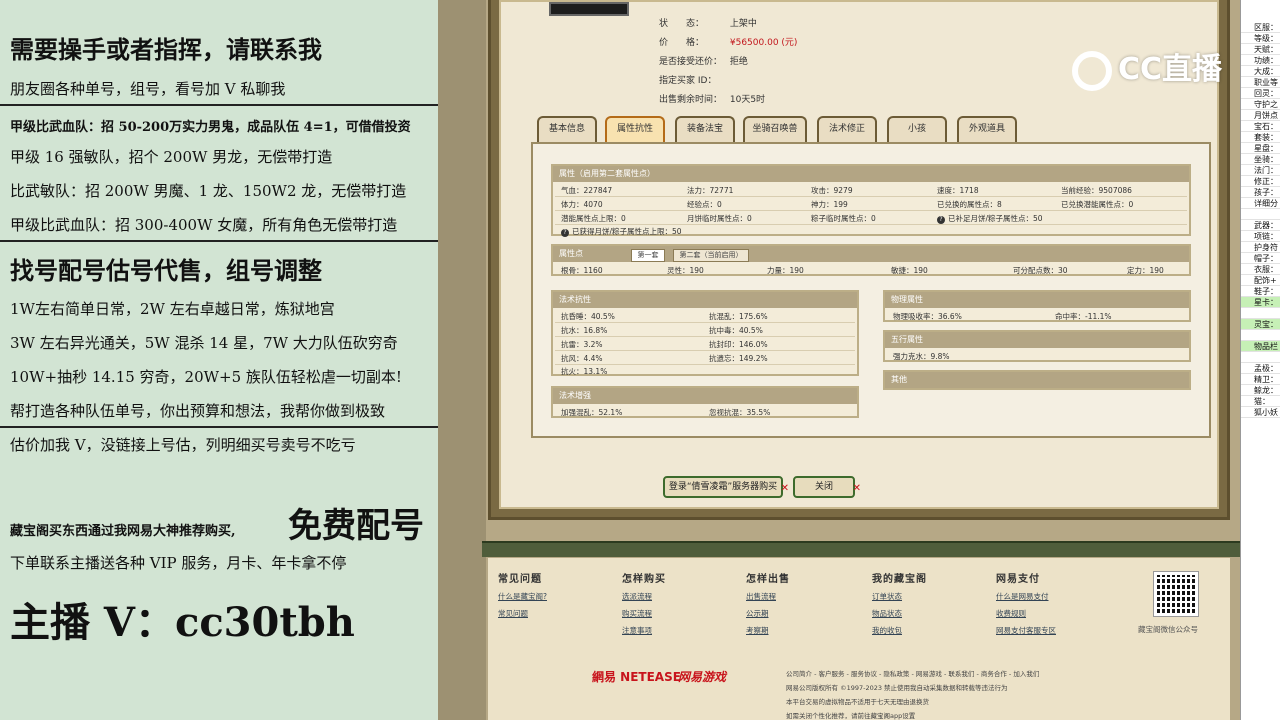  Describe the element at coordinates (1266, 126) in the screenshot. I see `sheet-cell-text: 宝石：` at that location.